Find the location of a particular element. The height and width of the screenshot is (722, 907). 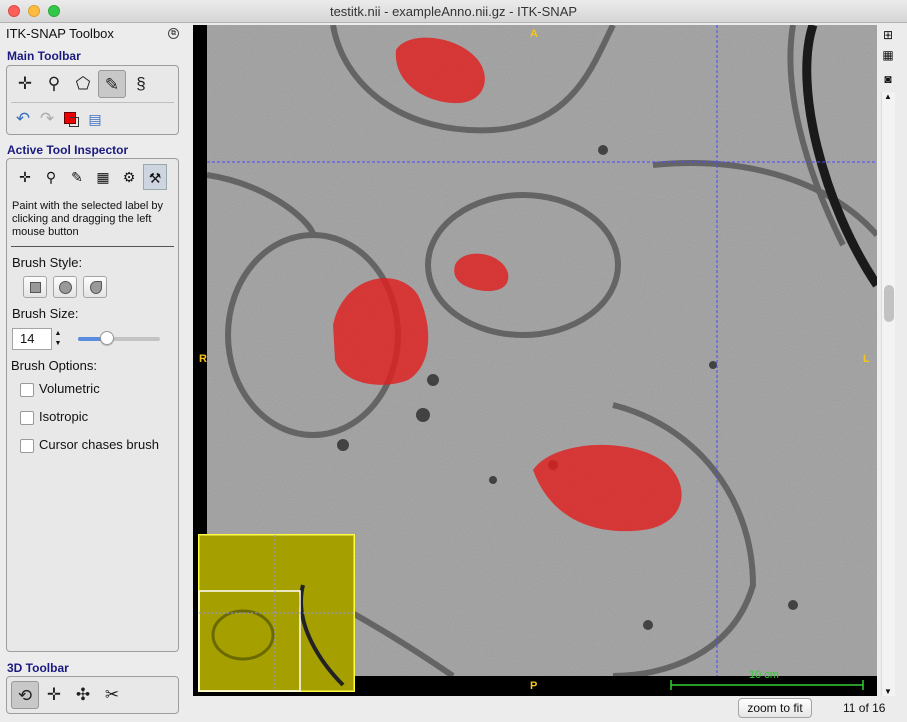

layer-icon: ▦ is located at coordinates (103, 177).